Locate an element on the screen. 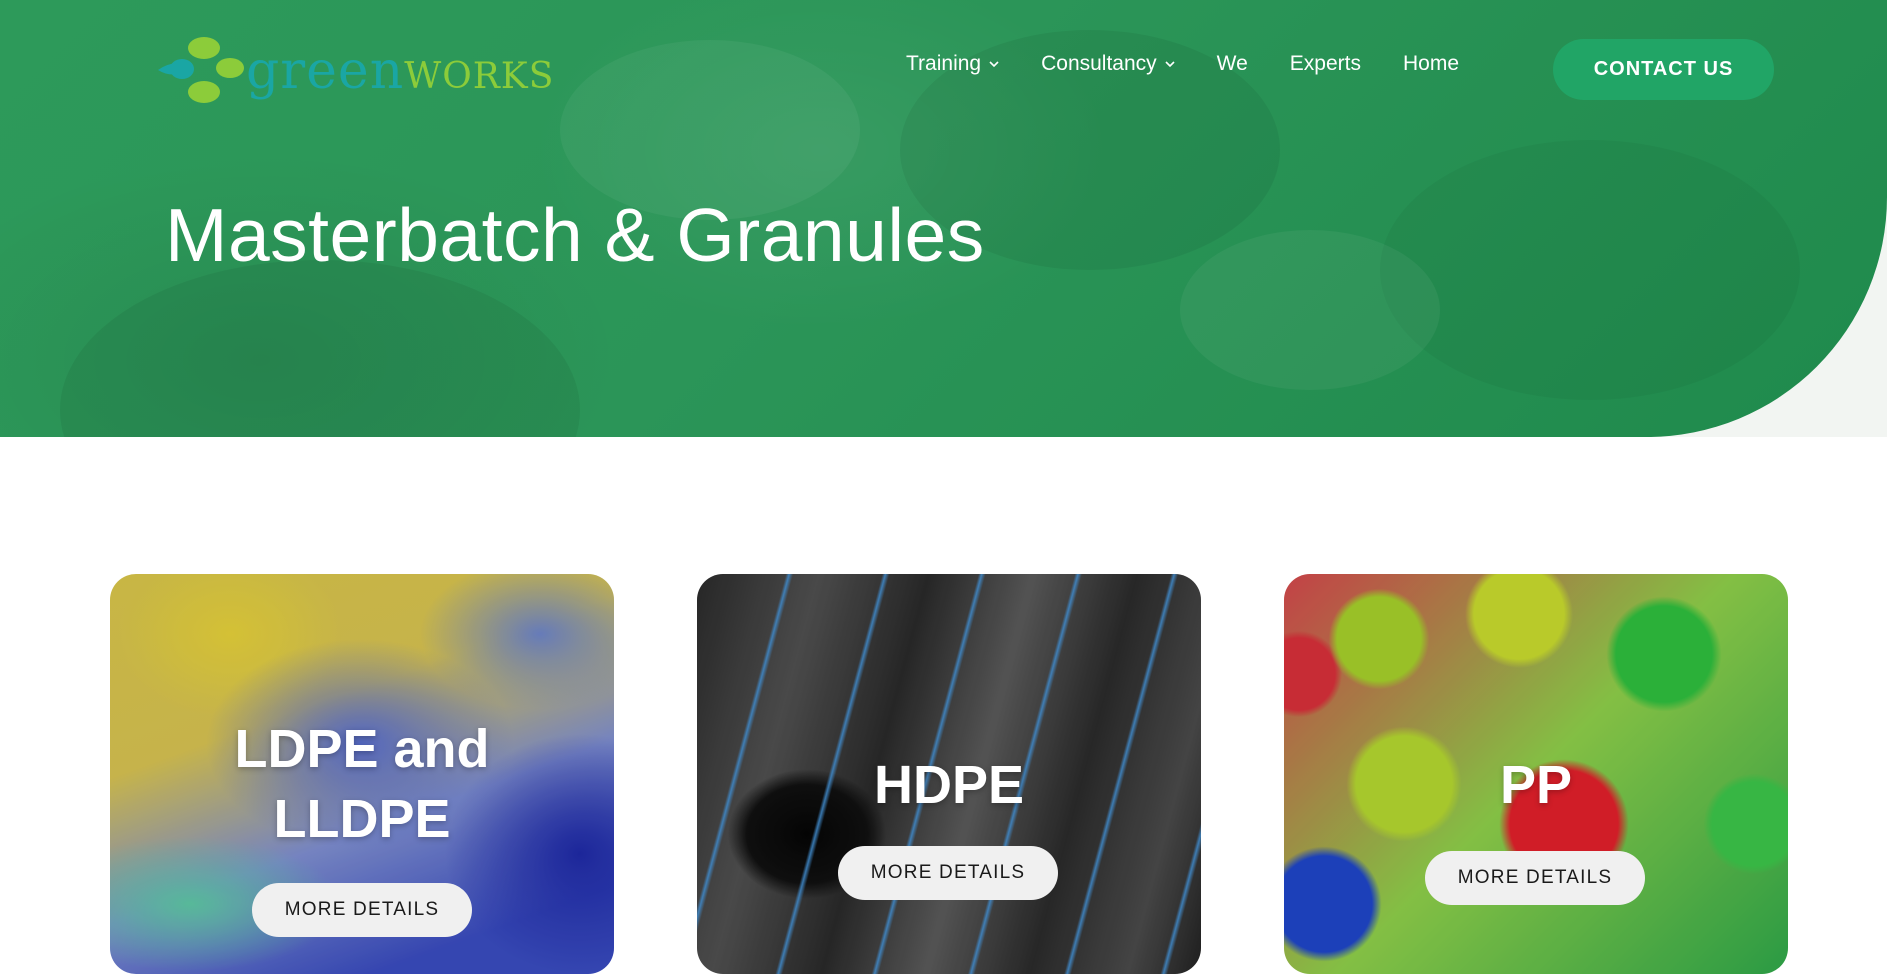  nav-item-label: Training is located at coordinates (944, 63).